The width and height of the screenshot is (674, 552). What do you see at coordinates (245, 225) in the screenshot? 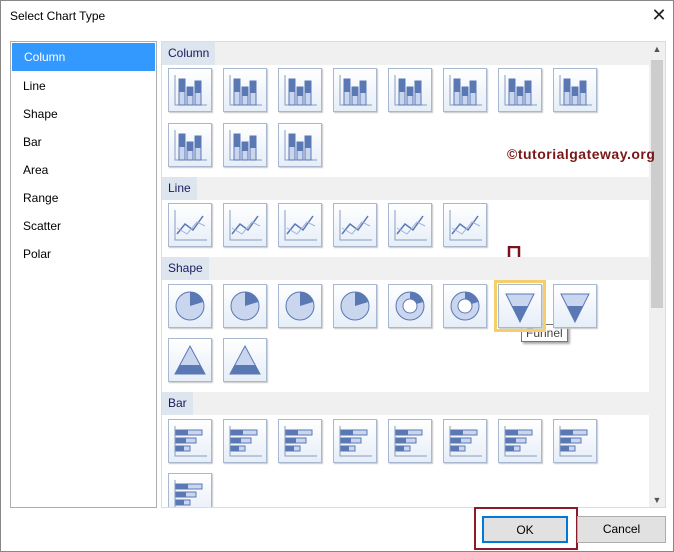
I see `smooth-line-chart-icon` at bounding box center [245, 225].